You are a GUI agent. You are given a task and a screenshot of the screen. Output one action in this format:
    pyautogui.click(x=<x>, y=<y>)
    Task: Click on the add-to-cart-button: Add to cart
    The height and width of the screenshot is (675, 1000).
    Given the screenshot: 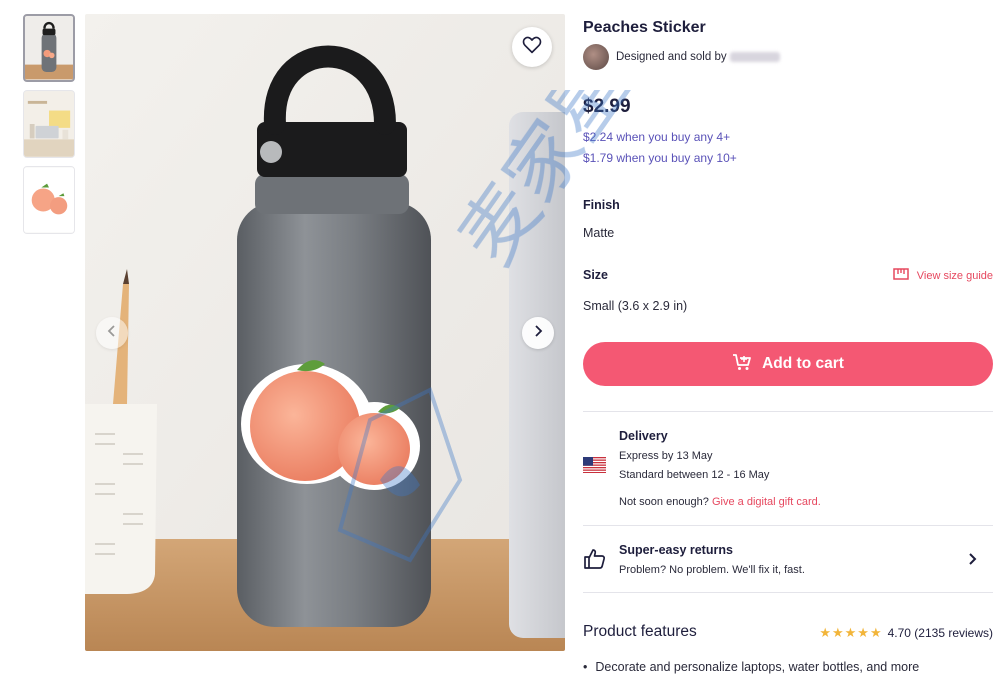 What is the action you would take?
    pyautogui.click(x=788, y=364)
    